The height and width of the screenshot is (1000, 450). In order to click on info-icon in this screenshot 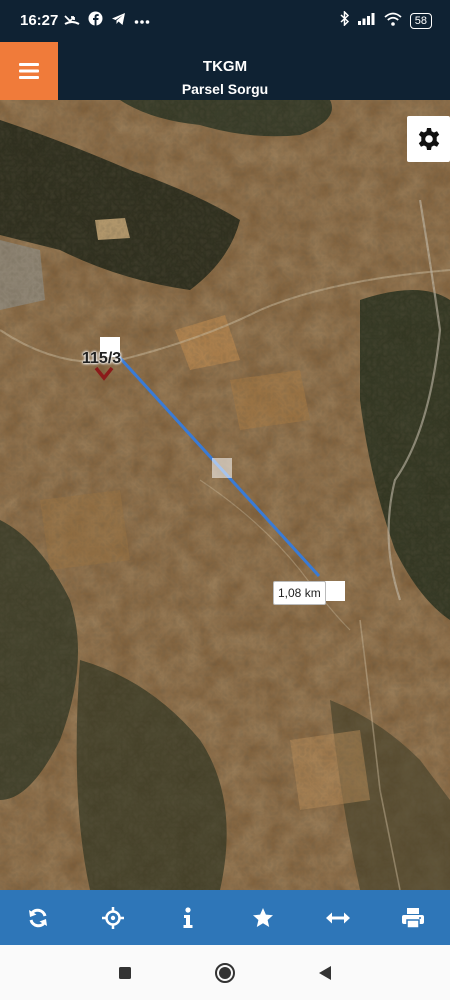, I will do `click(187, 917)`.